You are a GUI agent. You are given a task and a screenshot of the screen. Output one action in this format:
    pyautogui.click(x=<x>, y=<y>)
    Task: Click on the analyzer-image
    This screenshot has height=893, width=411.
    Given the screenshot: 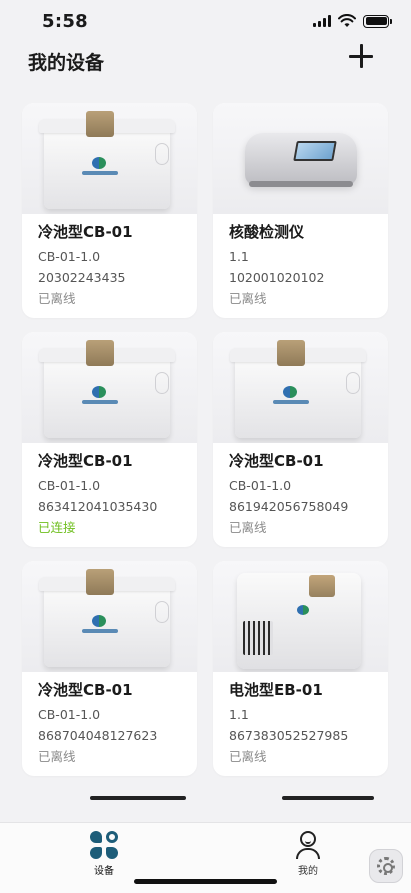 What is the action you would take?
    pyautogui.click(x=300, y=158)
    